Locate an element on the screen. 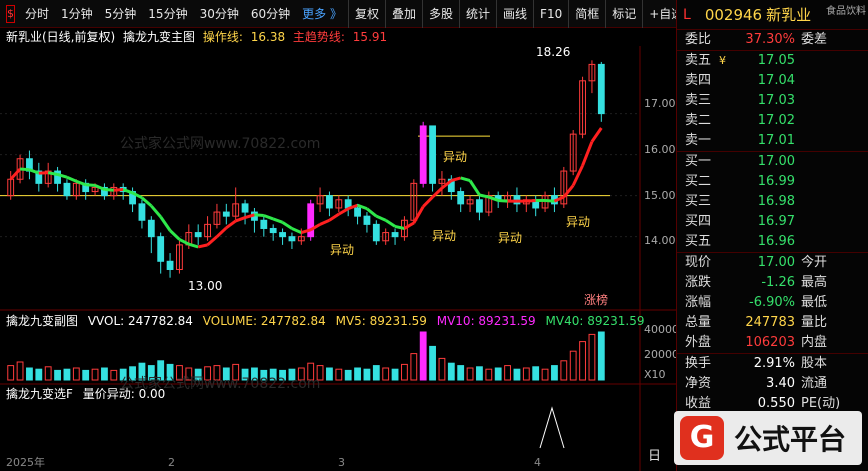 The width and height of the screenshot is (868, 471). multi-stock-button: 多股 is located at coordinates (440, 14).